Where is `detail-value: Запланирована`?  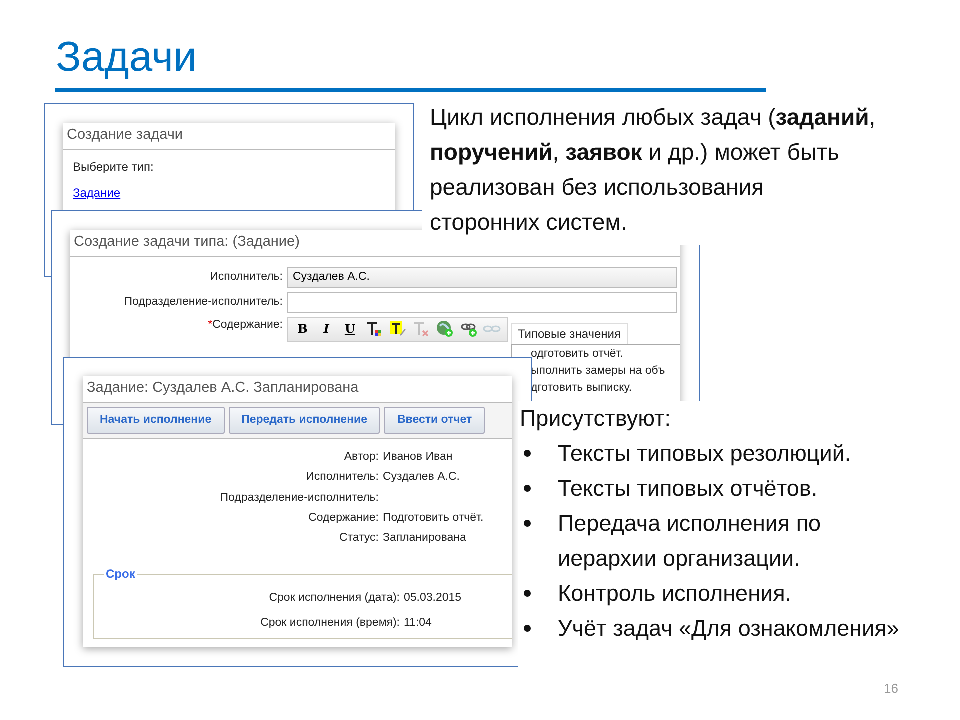
detail-value: Запланирована is located at coordinates (425, 538).